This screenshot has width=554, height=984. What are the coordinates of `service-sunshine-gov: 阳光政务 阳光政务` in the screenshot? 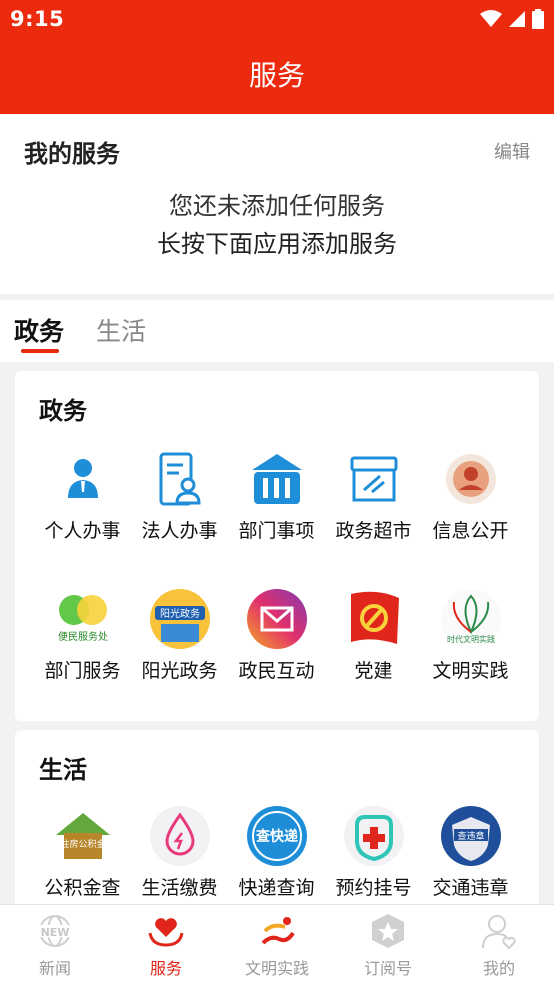 It's located at (179, 635).